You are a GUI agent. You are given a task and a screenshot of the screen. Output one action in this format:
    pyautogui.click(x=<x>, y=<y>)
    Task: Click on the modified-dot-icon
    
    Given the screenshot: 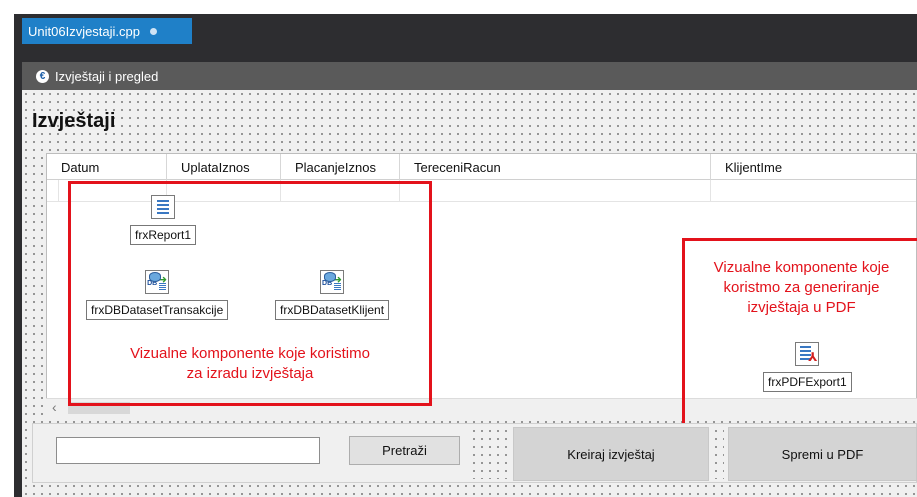 What is the action you would take?
    pyautogui.click(x=153, y=31)
    